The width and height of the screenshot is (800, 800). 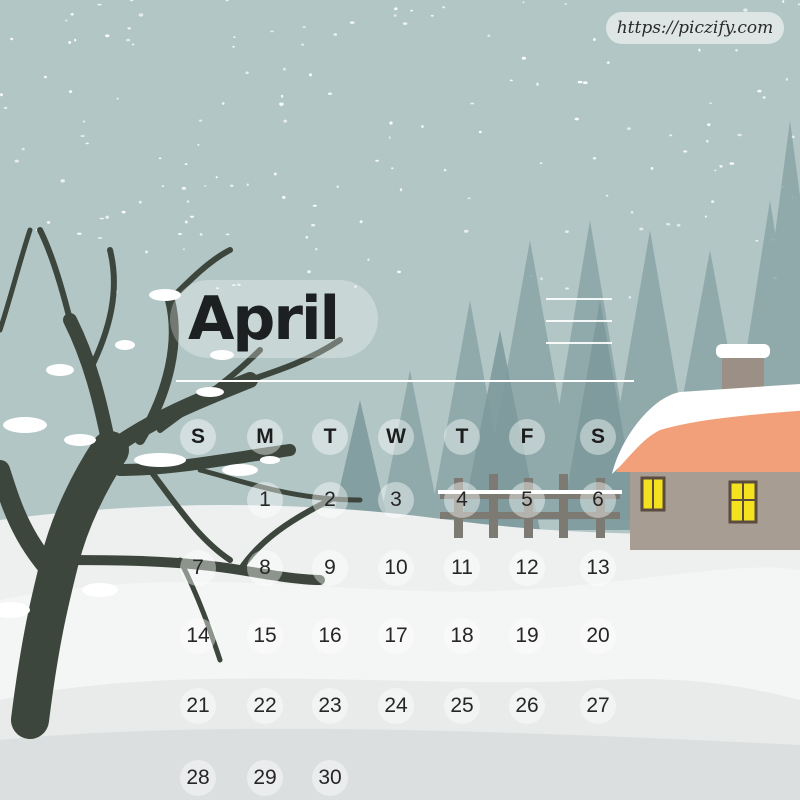 What do you see at coordinates (527, 437) in the screenshot?
I see `weekday-header: F` at bounding box center [527, 437].